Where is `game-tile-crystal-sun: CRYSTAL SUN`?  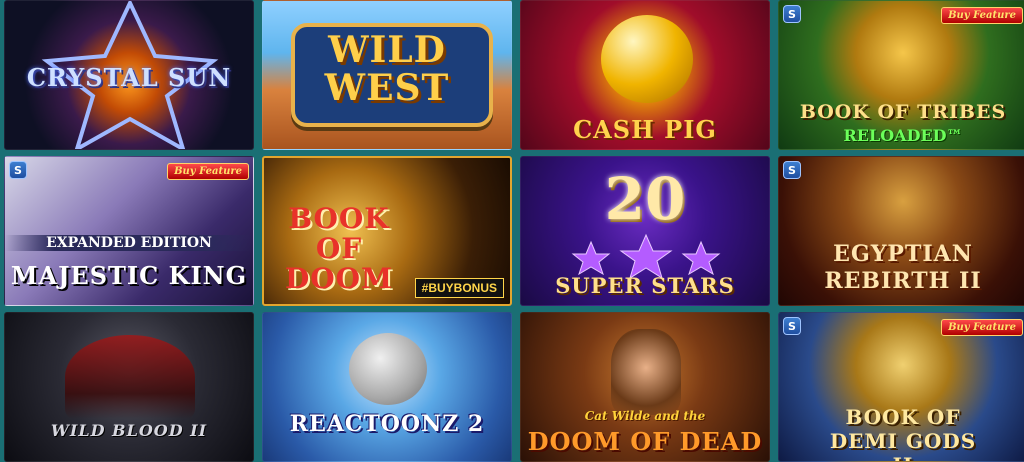 game-tile-crystal-sun: CRYSTAL SUN is located at coordinates (129, 75).